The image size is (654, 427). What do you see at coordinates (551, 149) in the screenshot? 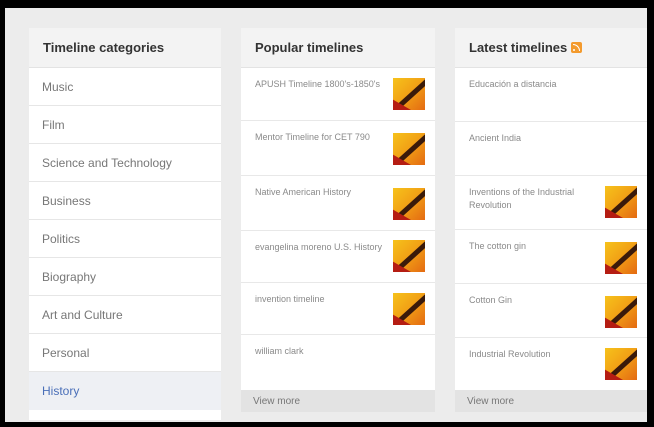
I see `timeline-item: Ancient India` at bounding box center [551, 149].